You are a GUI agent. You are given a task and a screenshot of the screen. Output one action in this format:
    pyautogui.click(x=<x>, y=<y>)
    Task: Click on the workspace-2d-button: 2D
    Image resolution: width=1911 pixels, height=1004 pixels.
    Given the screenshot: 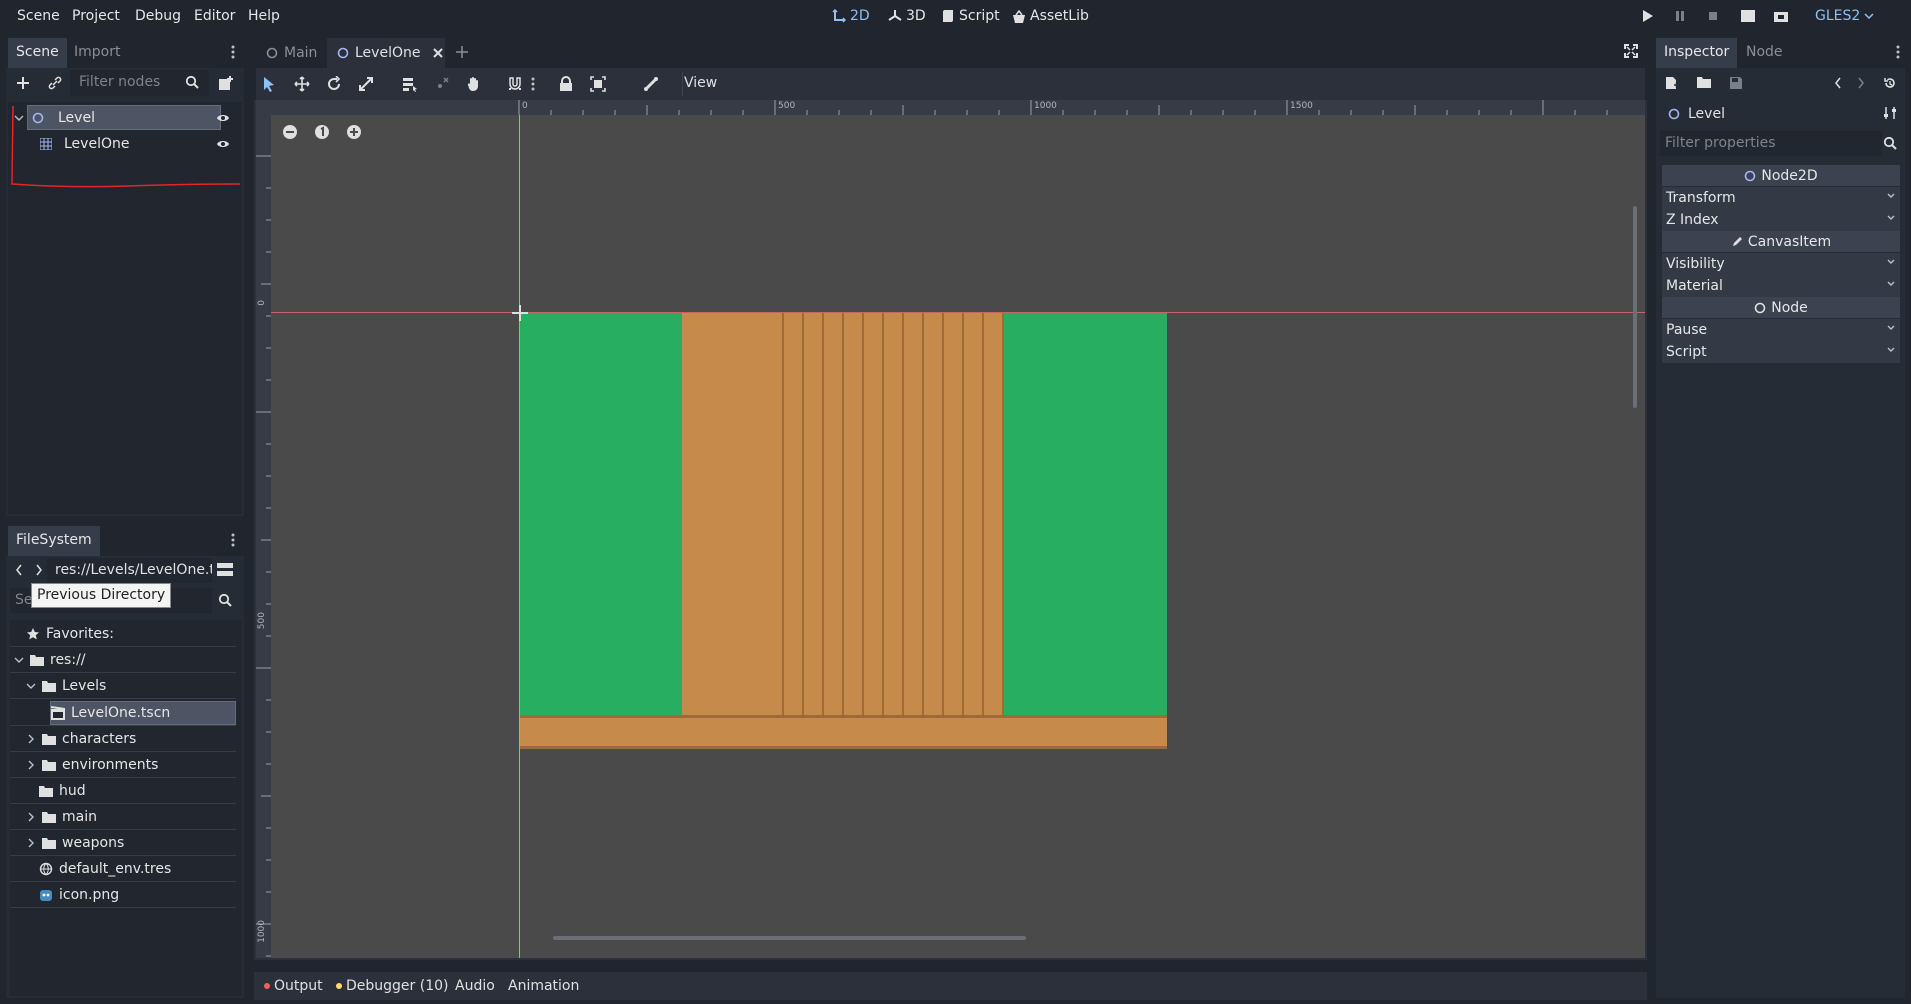 What is the action you would take?
    pyautogui.click(x=851, y=16)
    